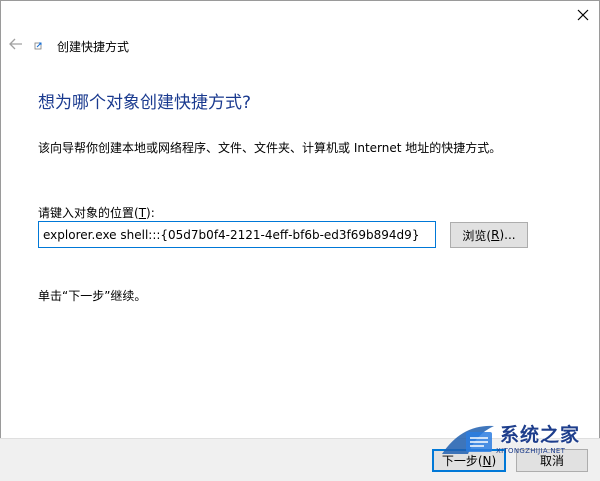 This screenshot has width=600, height=481. Describe the element at coordinates (477, 235) in the screenshot. I see `browse-label-prefix: 浏览(` at that location.